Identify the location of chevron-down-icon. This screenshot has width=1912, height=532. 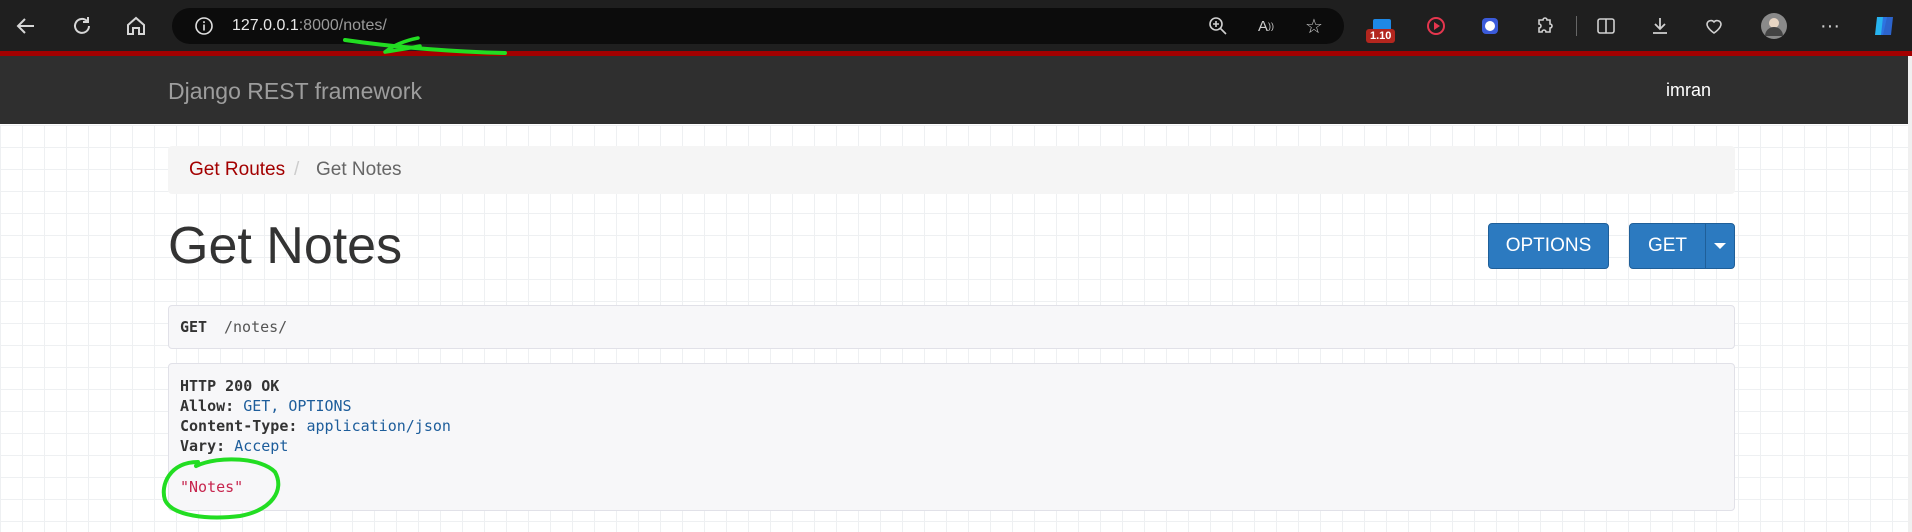
(1720, 246).